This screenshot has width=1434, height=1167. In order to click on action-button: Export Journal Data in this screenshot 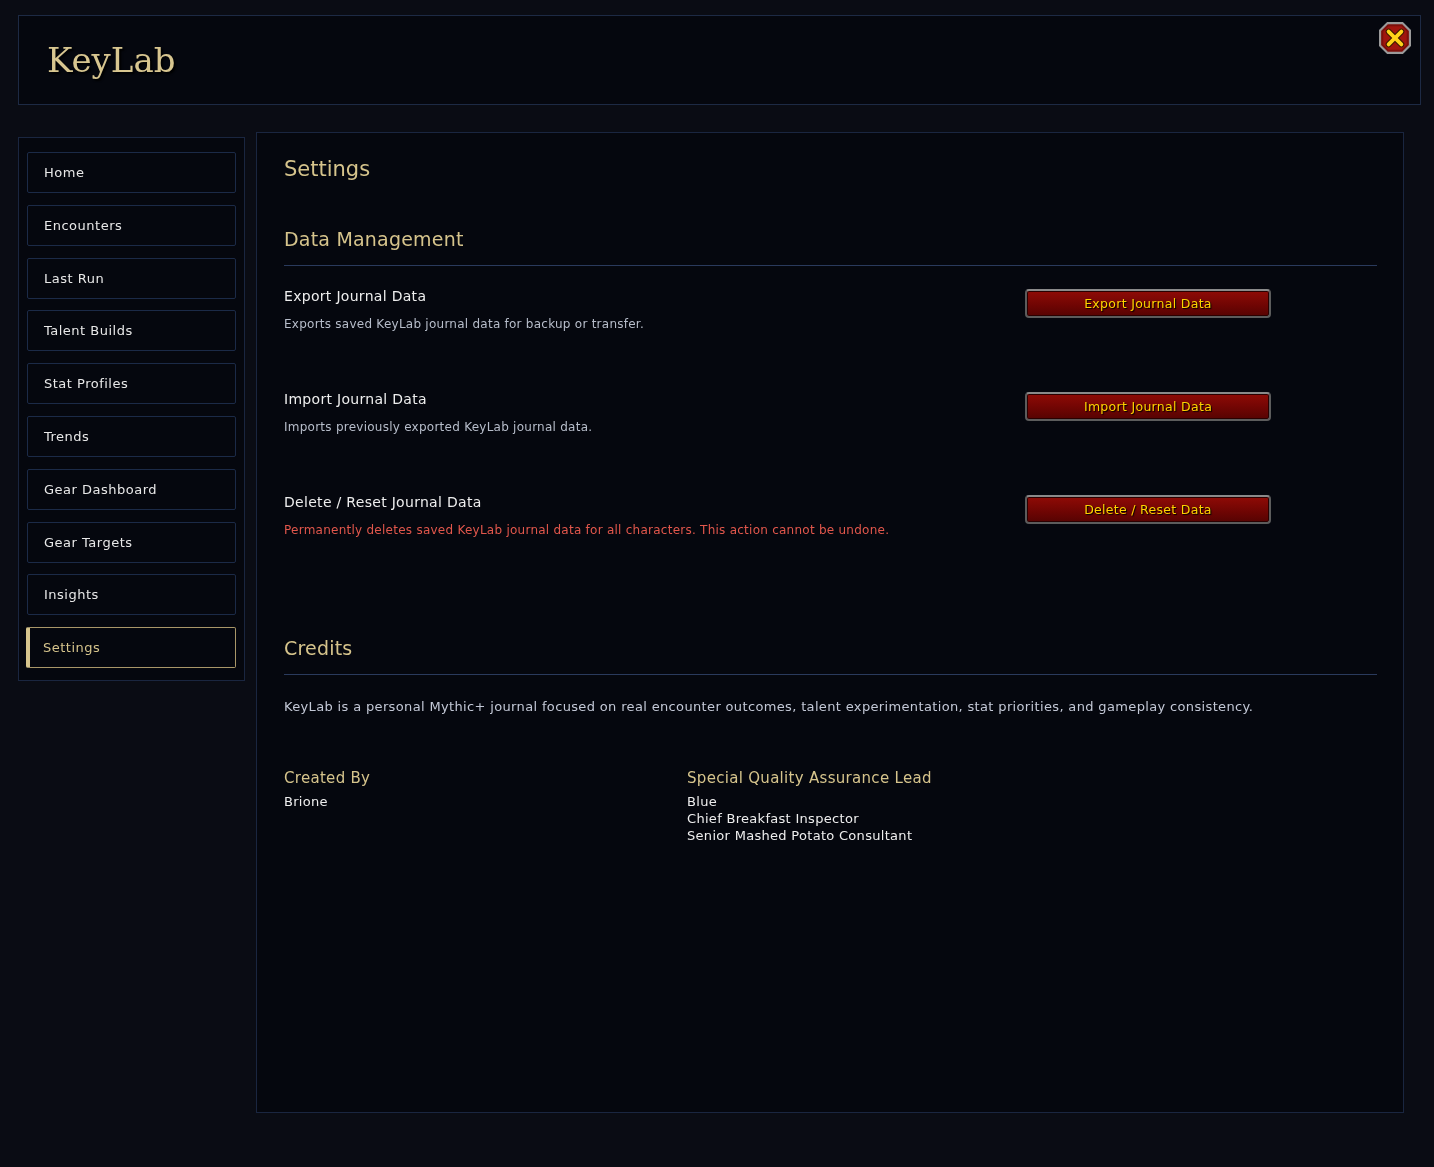, I will do `click(1148, 303)`.